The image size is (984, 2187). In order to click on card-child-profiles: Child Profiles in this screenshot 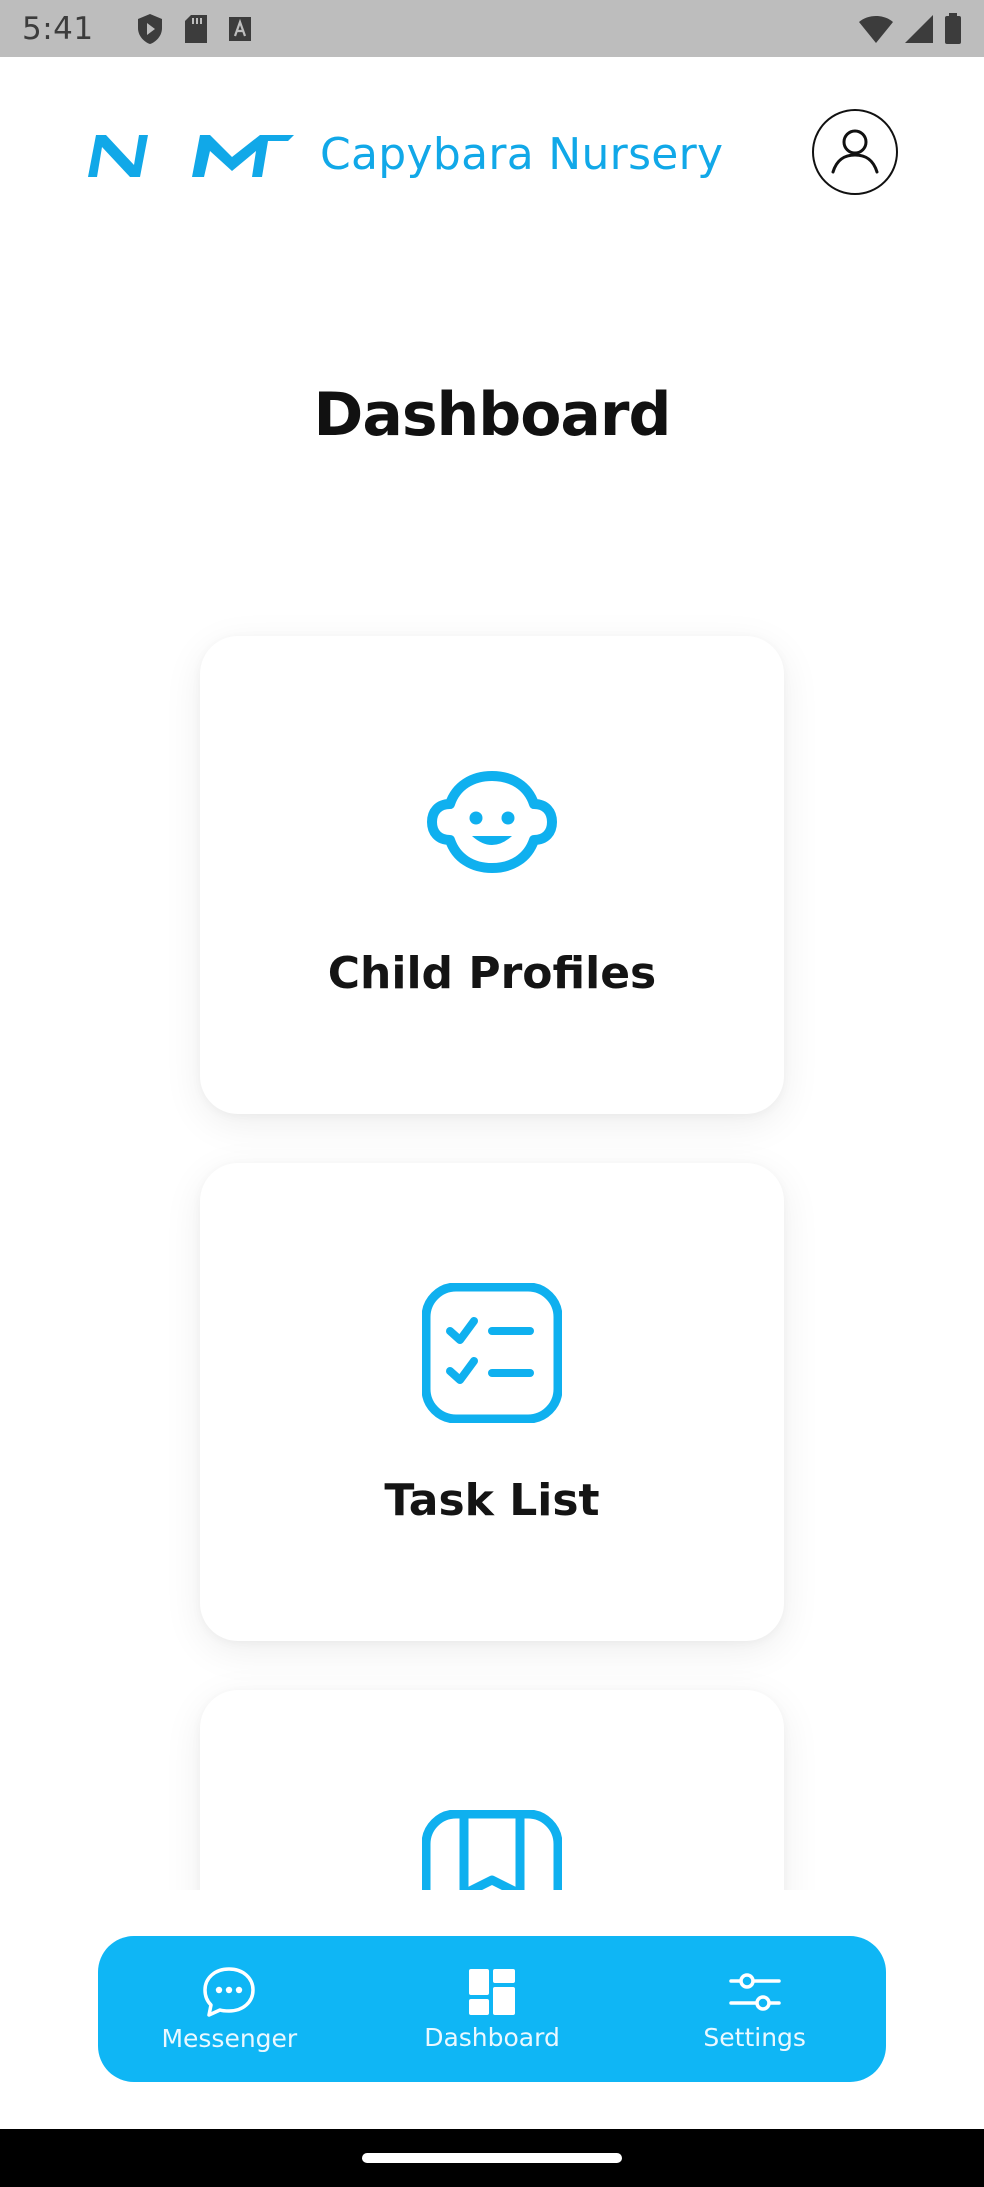, I will do `click(492, 875)`.